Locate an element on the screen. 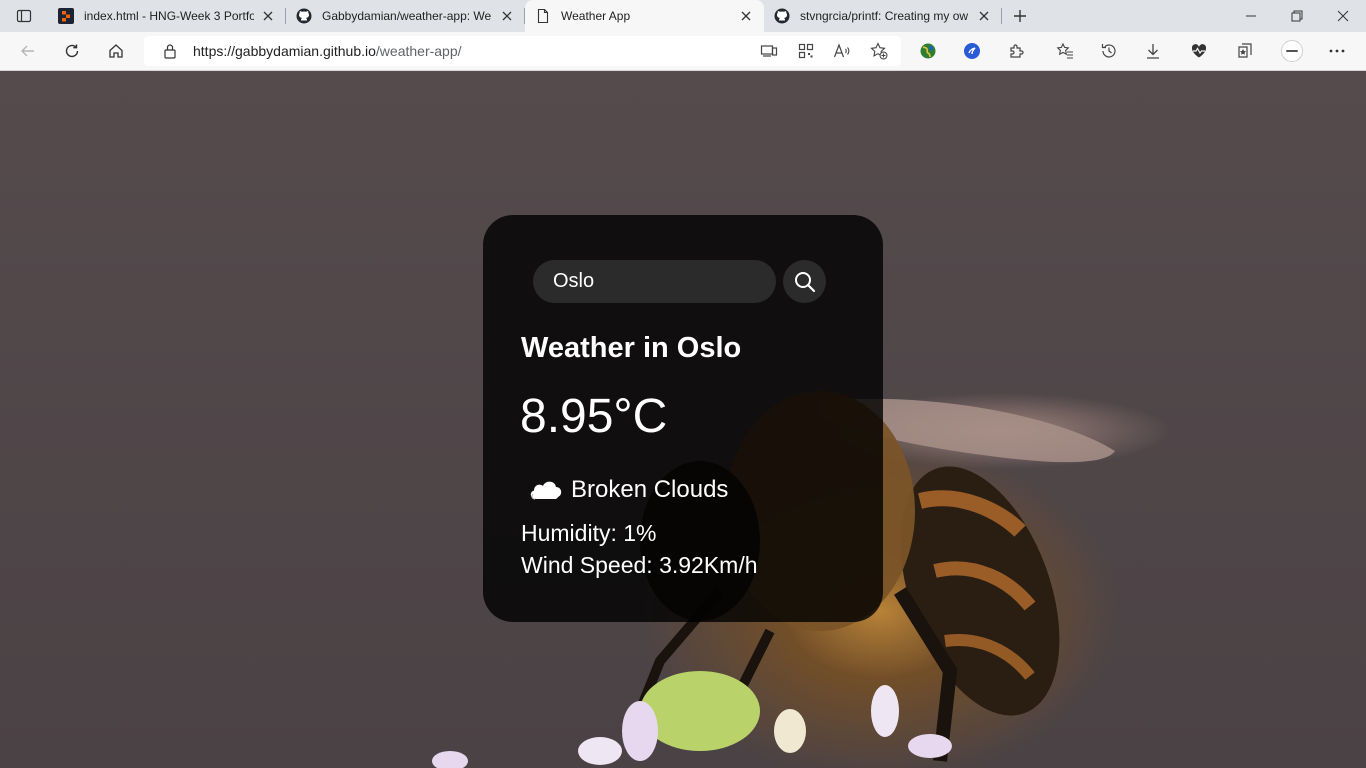 The height and width of the screenshot is (768, 1366). history-button is located at coordinates (1109, 51).